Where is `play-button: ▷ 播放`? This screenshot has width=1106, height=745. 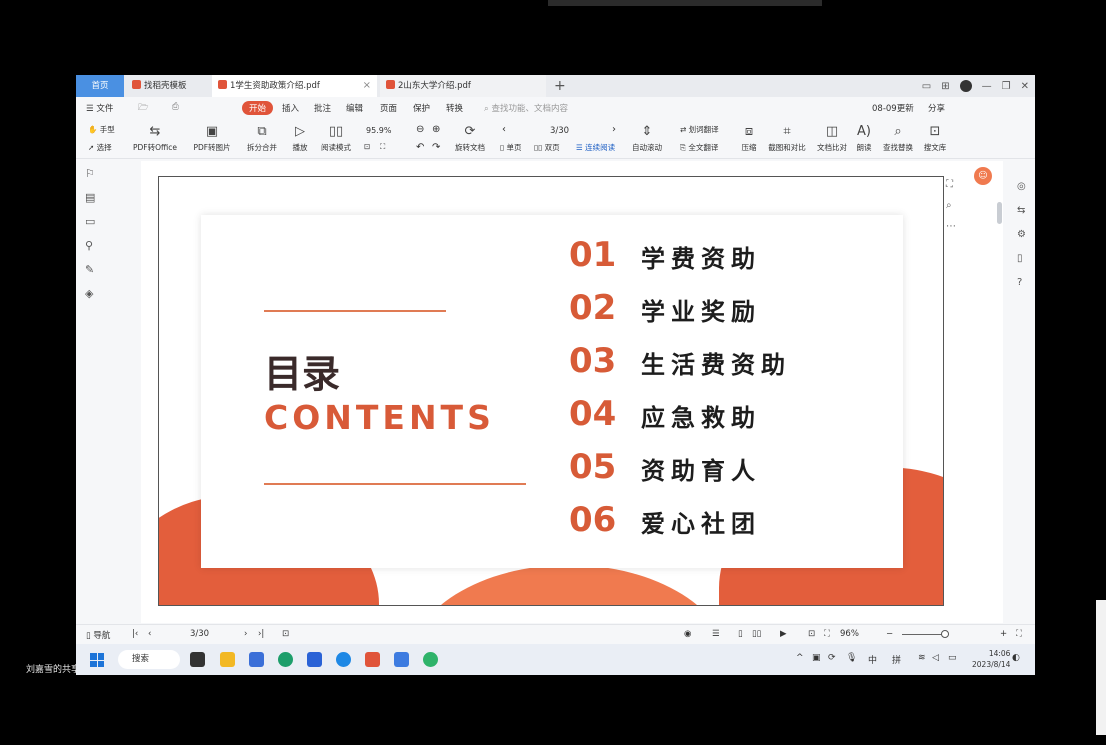
play-button: ▷ 播放 is located at coordinates (300, 138).